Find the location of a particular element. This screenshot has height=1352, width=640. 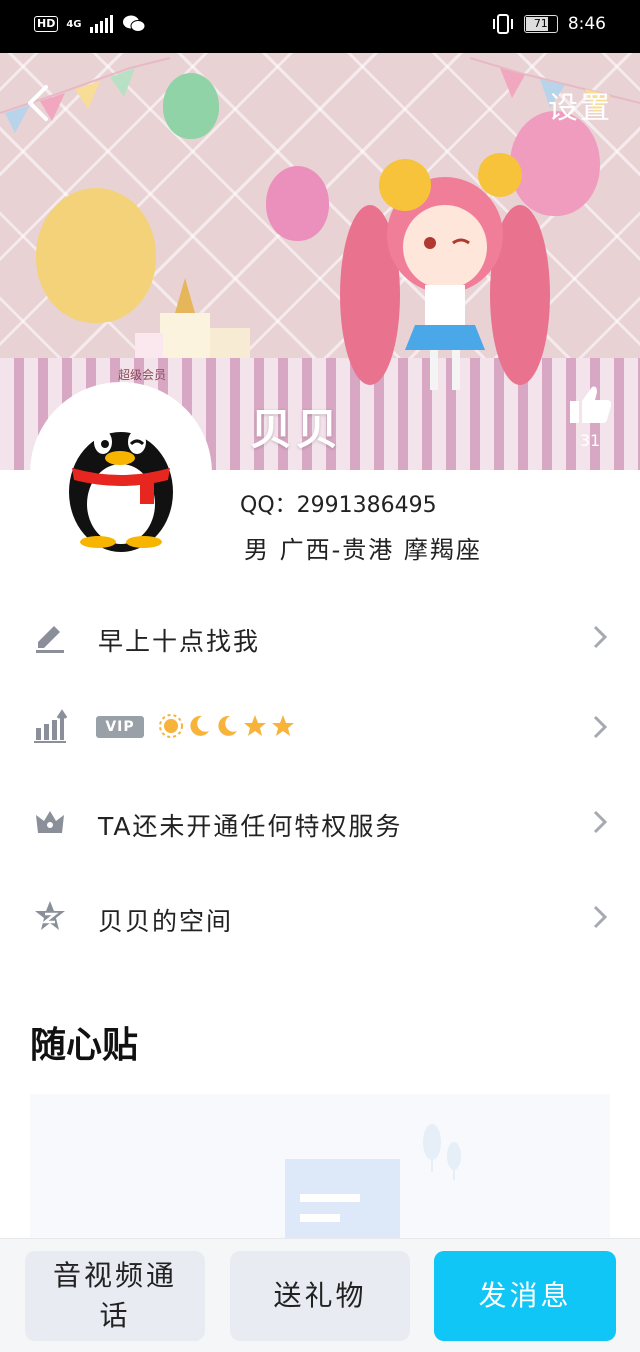

like-count: 31 is located at coordinates (590, 440).